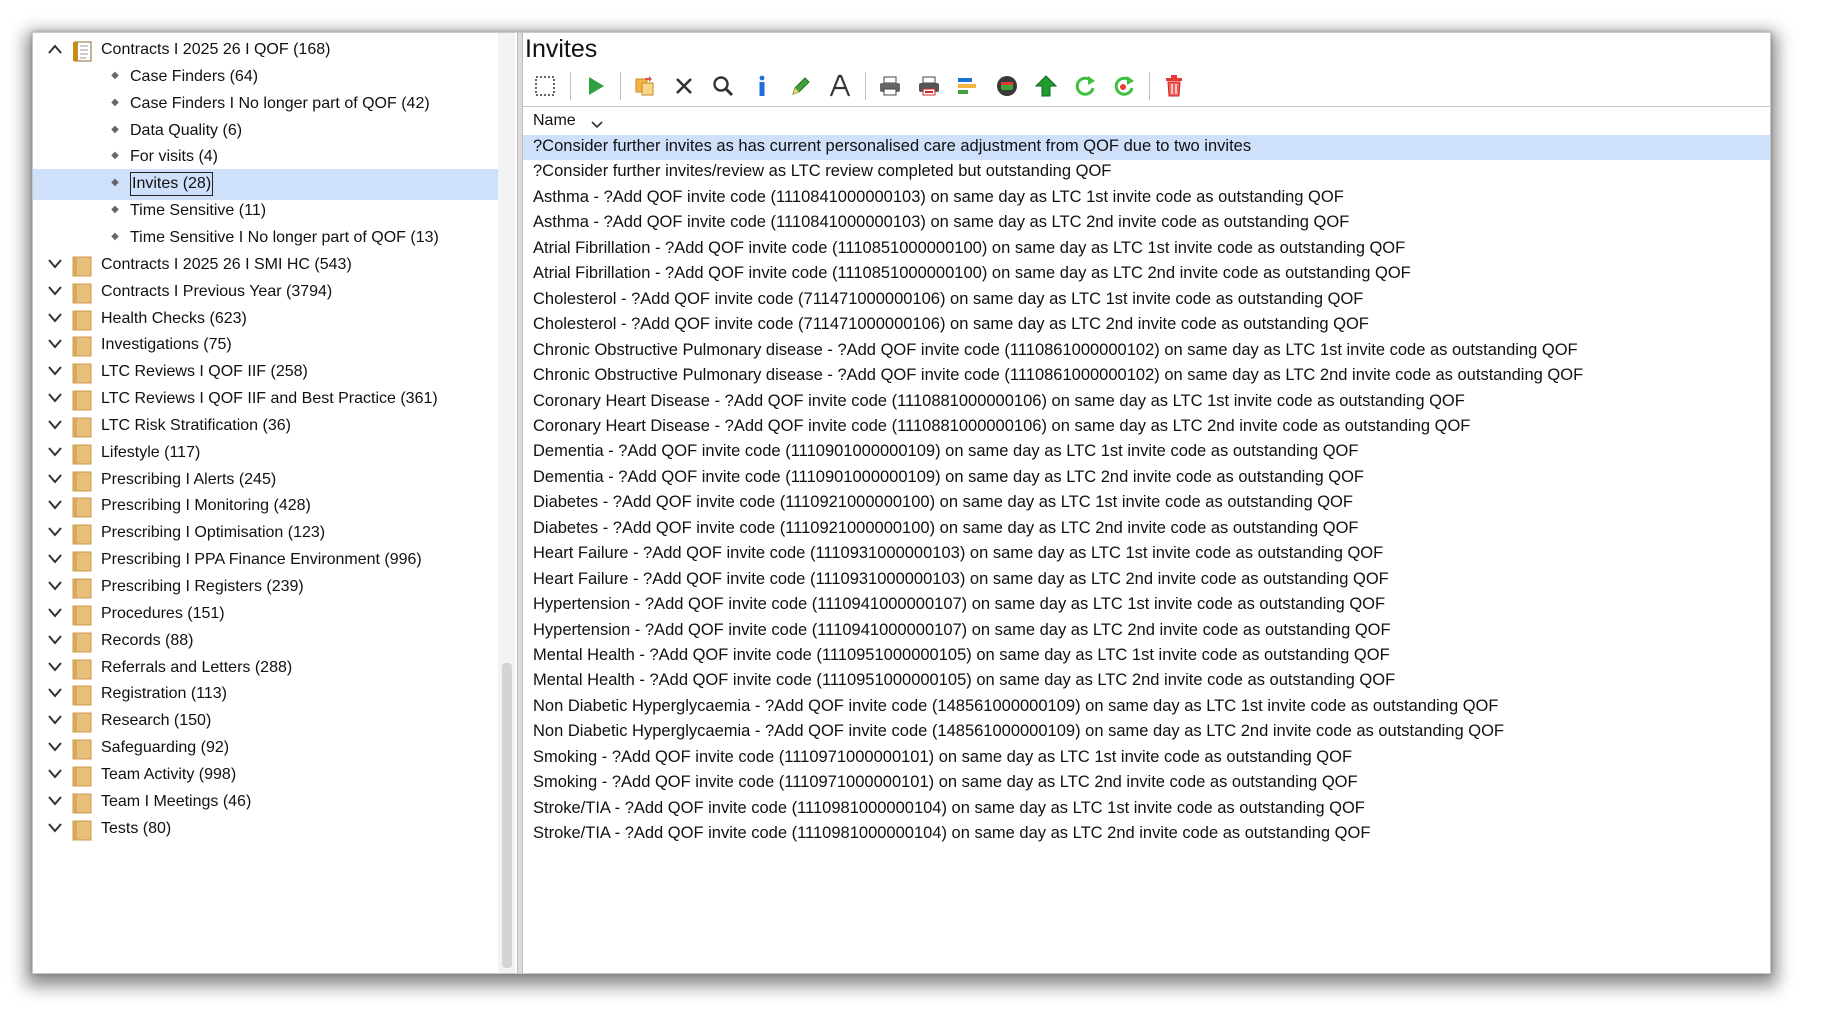 Image resolution: width=1829 pixels, height=1034 pixels. What do you see at coordinates (226, 264) in the screenshot?
I see `tree-folder-label: Contracts I 2025 26 I SMI HC (543)` at bounding box center [226, 264].